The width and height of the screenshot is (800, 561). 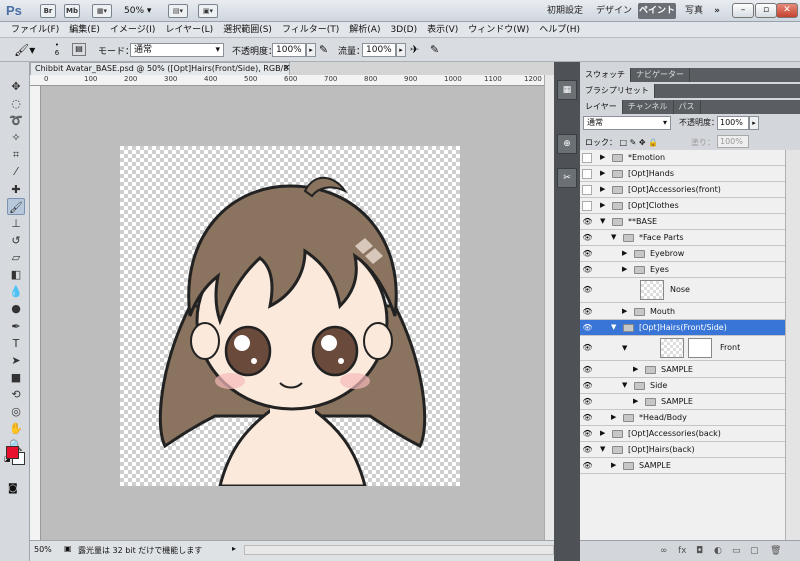 What do you see at coordinates (364, 29) in the screenshot?
I see `menu-item: 解析(A)` at bounding box center [364, 29].